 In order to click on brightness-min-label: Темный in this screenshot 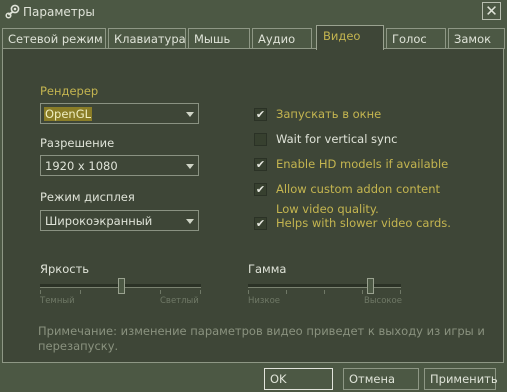, I will do `click(57, 301)`.